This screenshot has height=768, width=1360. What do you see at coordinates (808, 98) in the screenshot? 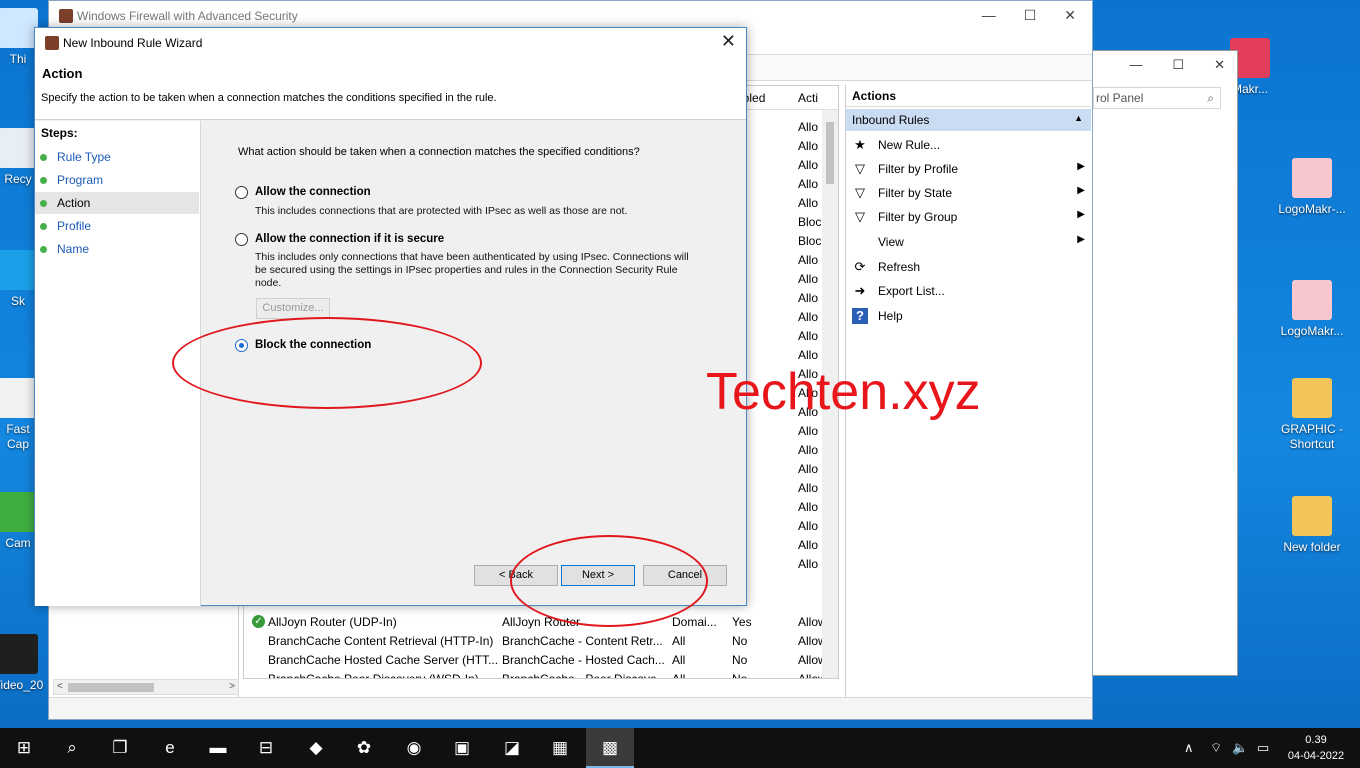
I see `column-action: Acti` at bounding box center [808, 98].